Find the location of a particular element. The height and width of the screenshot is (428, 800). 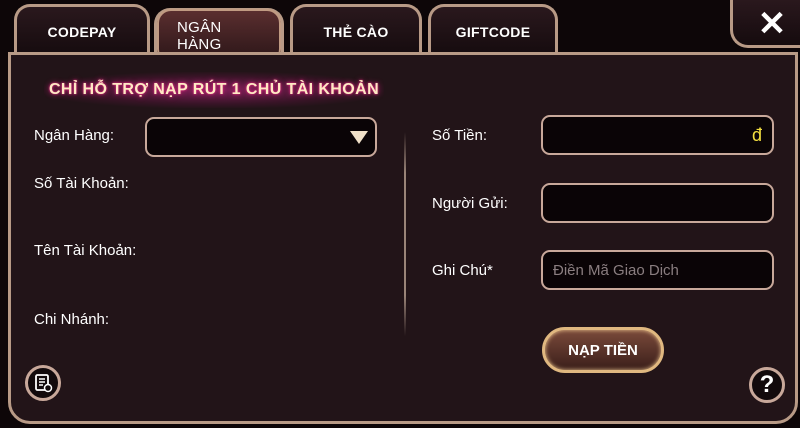

tab-codepay-label: CODEPAY is located at coordinates (82, 31).